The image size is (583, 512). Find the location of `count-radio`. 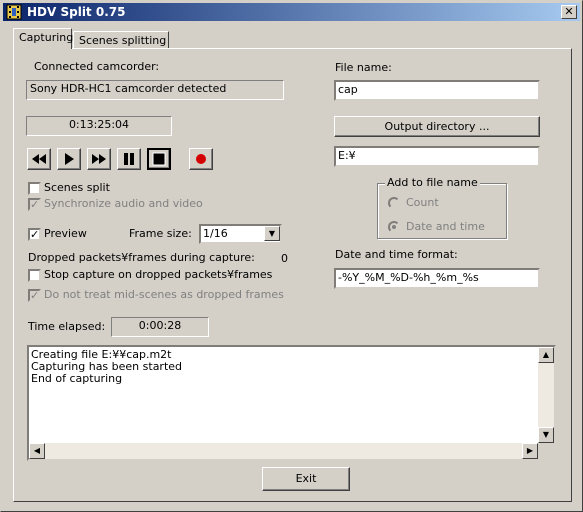

count-radio is located at coordinates (394, 203).